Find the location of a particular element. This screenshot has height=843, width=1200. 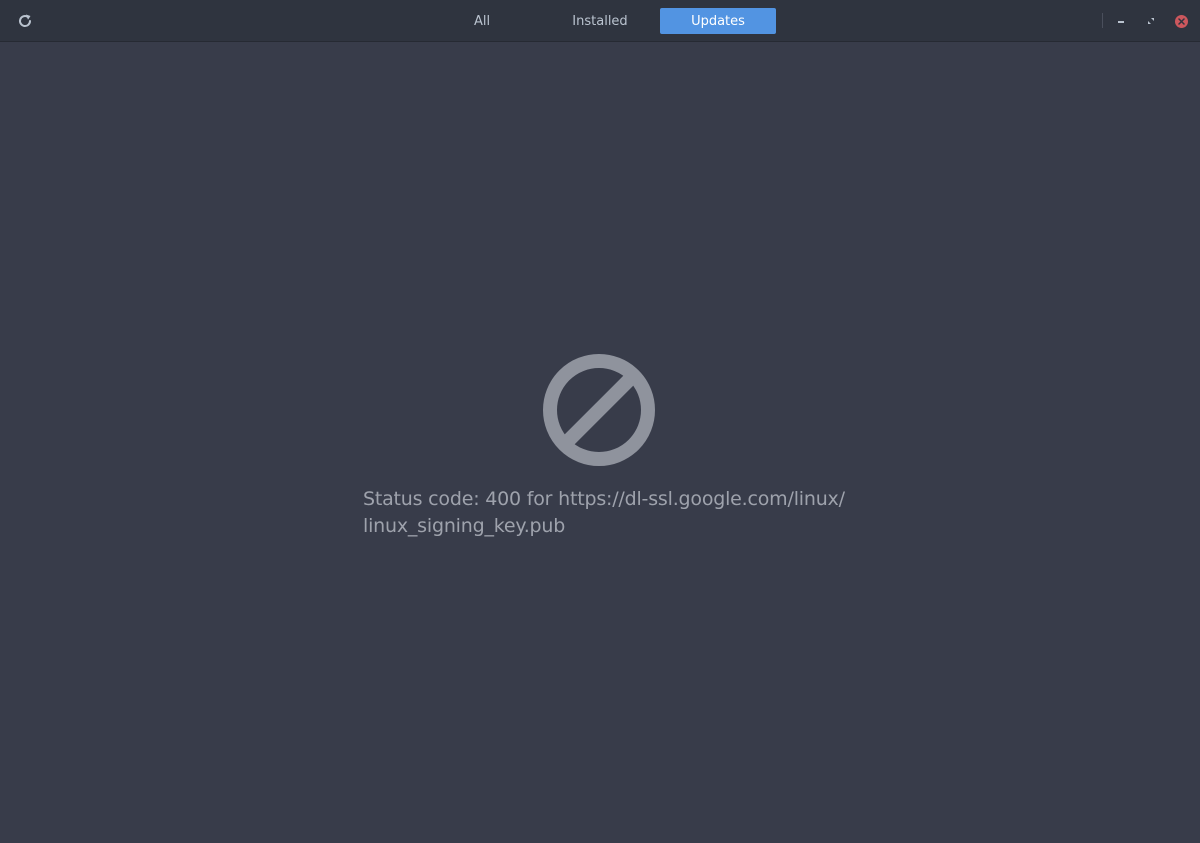

refresh-icon is located at coordinates (25, 20).